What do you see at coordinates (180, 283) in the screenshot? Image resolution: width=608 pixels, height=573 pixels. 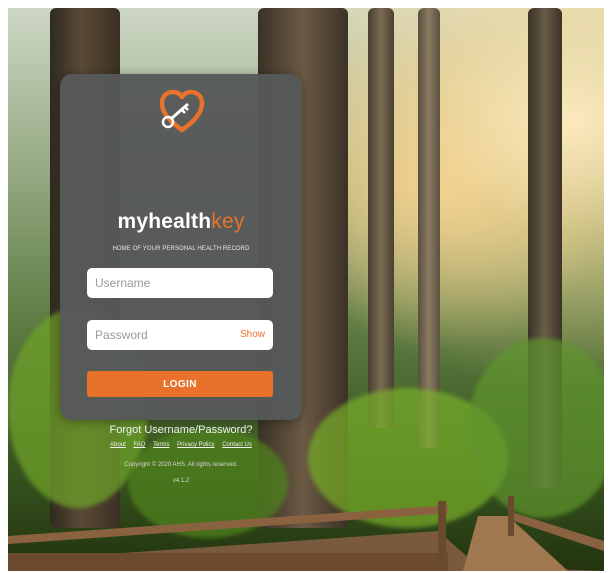 I see `username-input` at bounding box center [180, 283].